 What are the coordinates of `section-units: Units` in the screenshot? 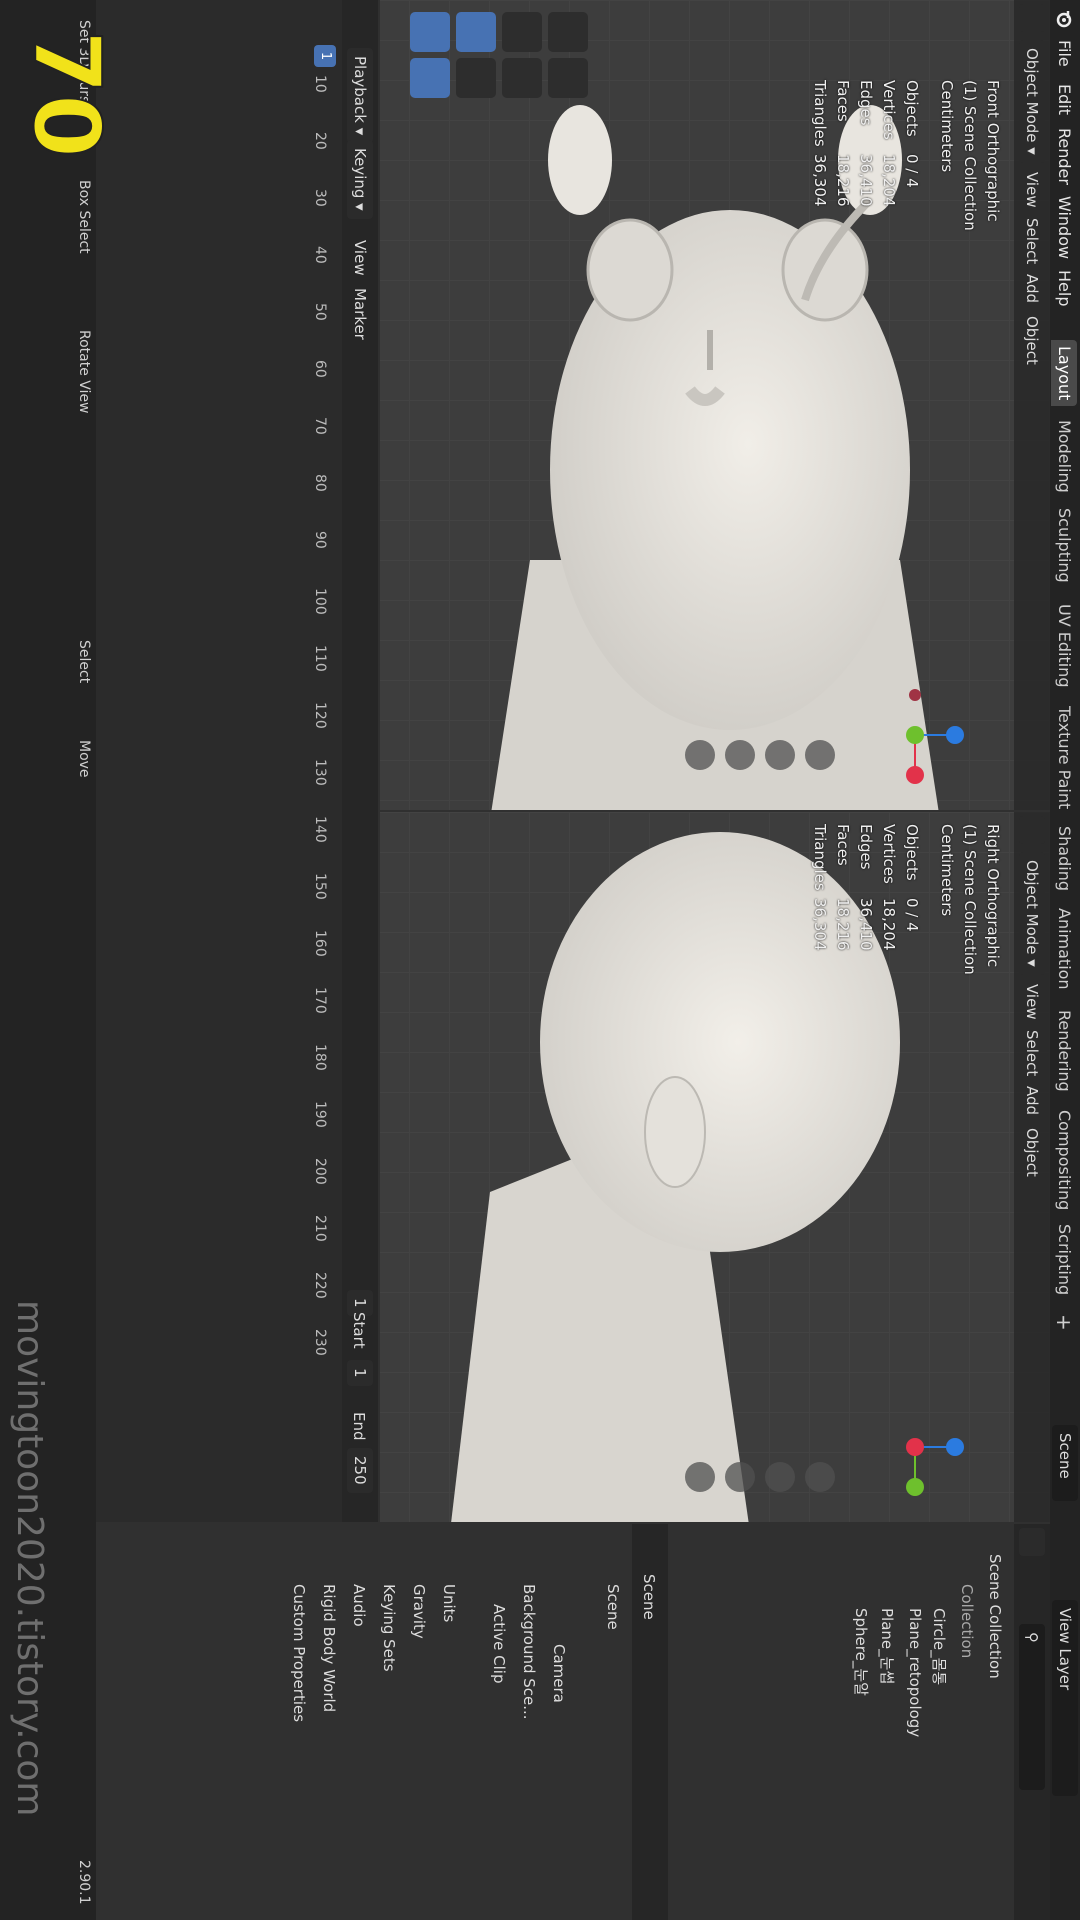 It's located at (449, 1603).